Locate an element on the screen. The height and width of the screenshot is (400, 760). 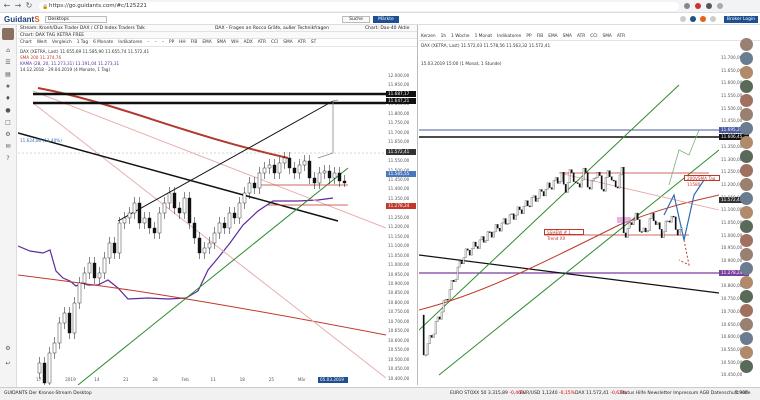
forward-icon: → is located at coordinates (18, 6).